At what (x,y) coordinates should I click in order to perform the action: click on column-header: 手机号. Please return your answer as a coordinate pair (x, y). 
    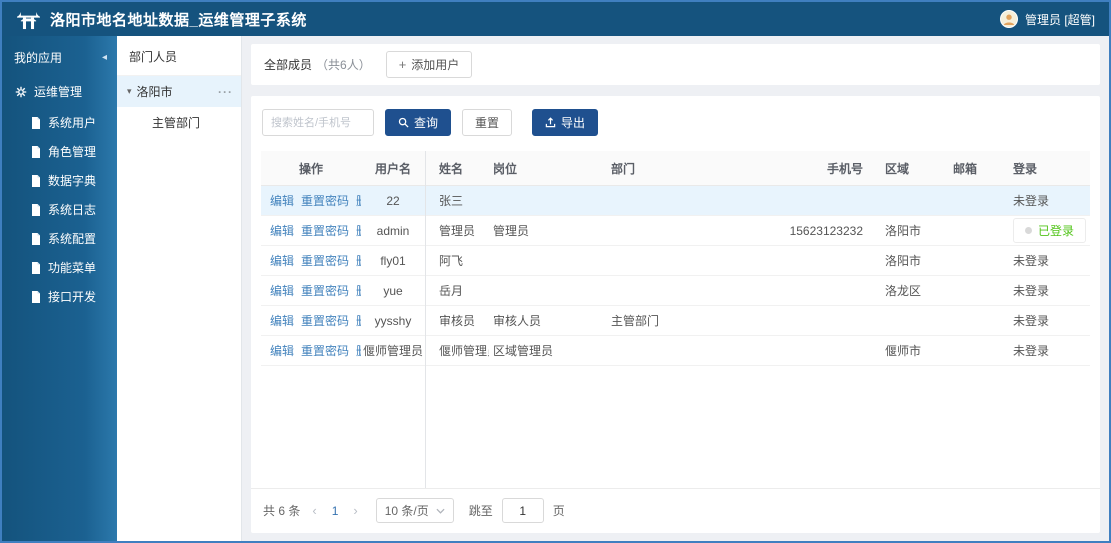
    Looking at the image, I should click on (824, 168).